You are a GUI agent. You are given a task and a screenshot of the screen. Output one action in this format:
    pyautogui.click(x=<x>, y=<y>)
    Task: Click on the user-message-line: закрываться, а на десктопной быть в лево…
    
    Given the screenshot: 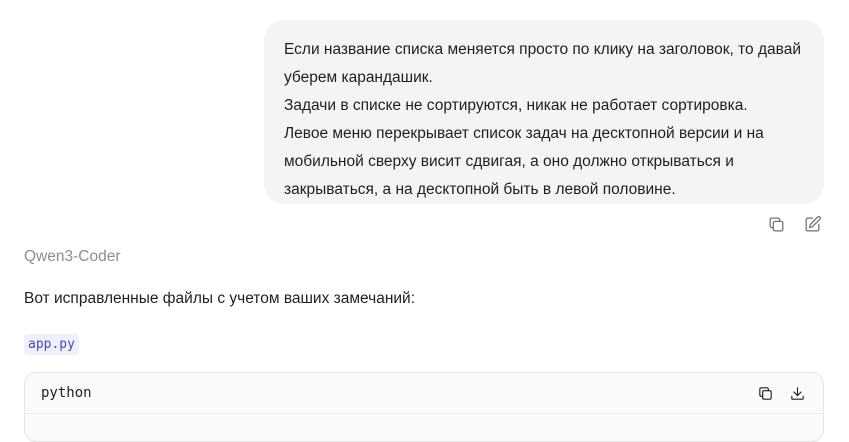 What is the action you would take?
    pyautogui.click(x=480, y=189)
    